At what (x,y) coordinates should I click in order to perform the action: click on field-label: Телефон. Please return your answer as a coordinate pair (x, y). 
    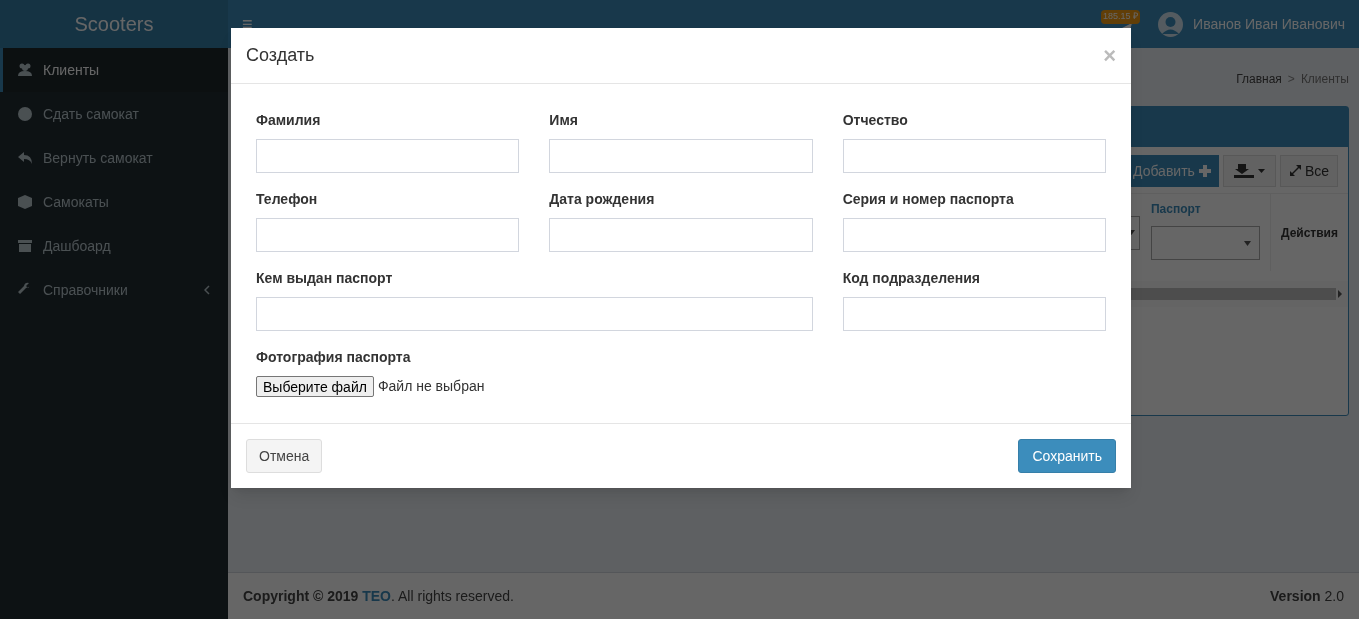
    Looking at the image, I should click on (287, 199).